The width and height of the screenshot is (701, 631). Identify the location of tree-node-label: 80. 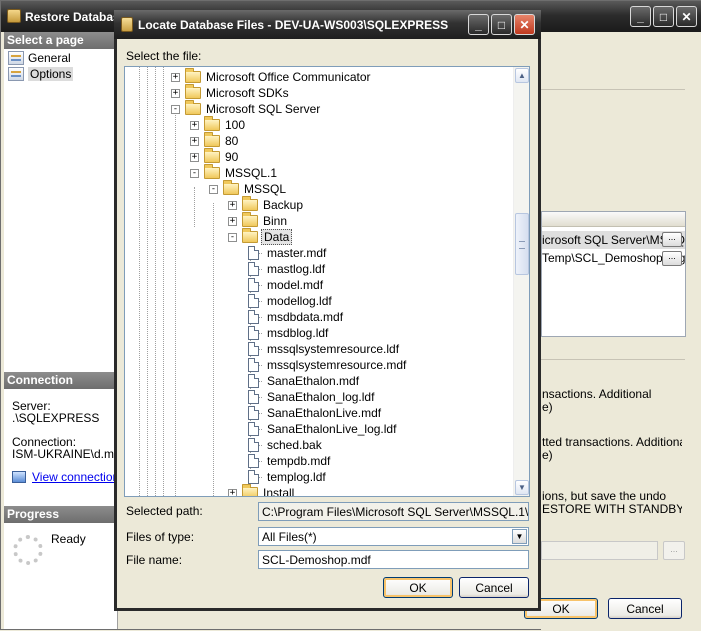
(232, 141).